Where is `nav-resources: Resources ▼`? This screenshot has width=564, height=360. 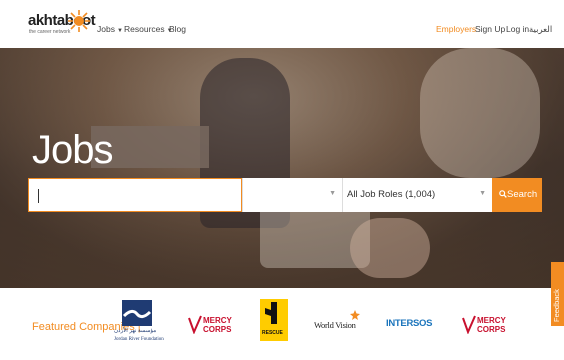
nav-resources: Resources ▼ is located at coordinates (148, 29).